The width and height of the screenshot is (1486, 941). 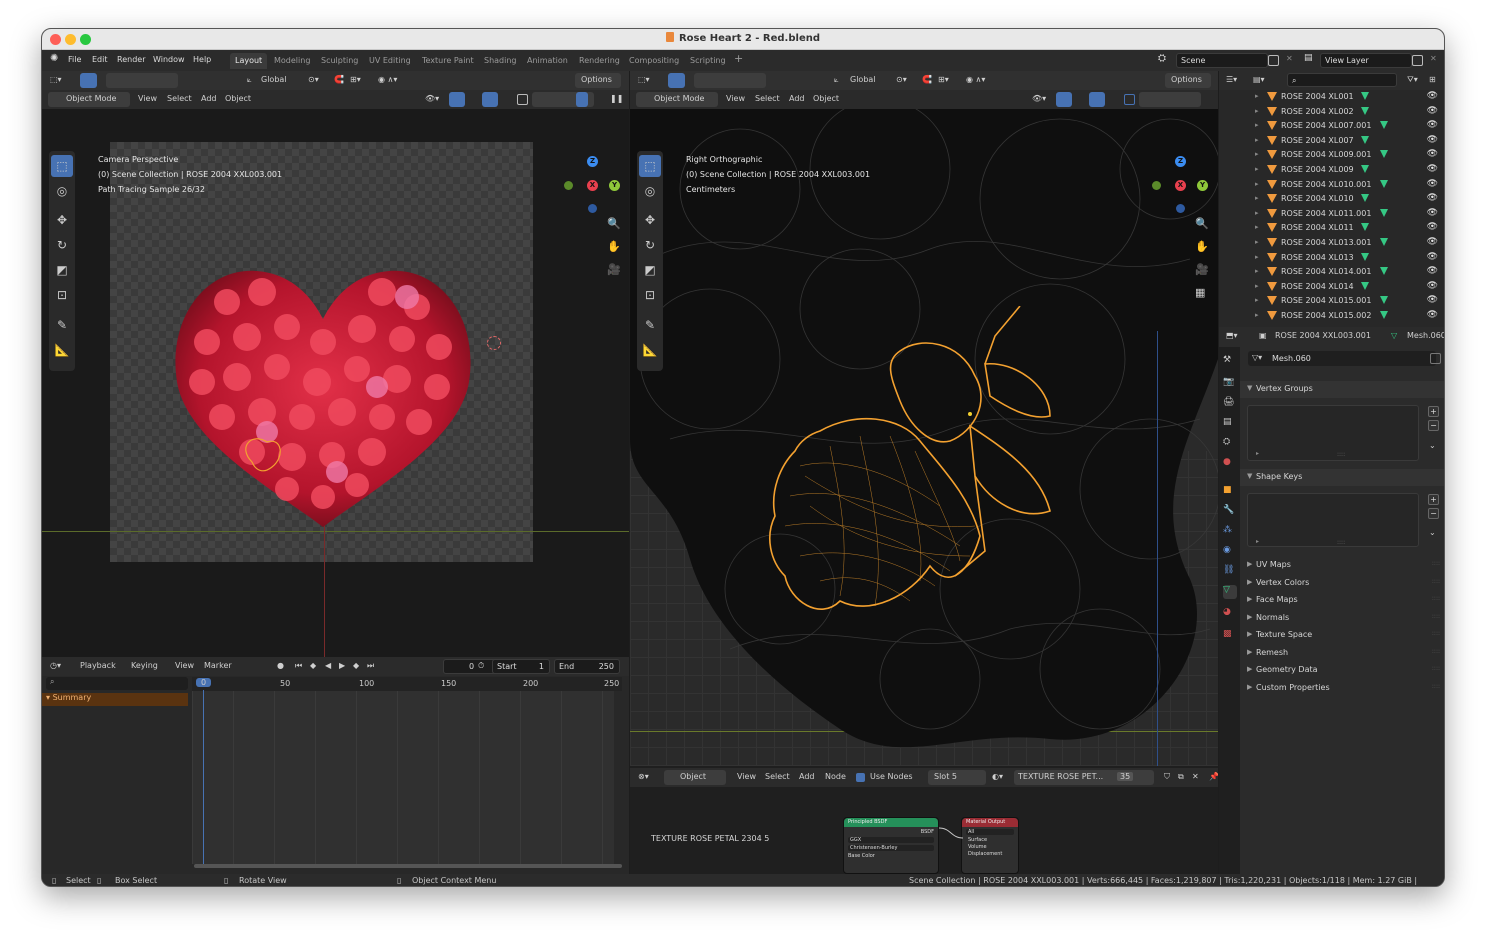 What do you see at coordinates (356, 665) in the screenshot?
I see `next-keyframe-icon: ◆` at bounding box center [356, 665].